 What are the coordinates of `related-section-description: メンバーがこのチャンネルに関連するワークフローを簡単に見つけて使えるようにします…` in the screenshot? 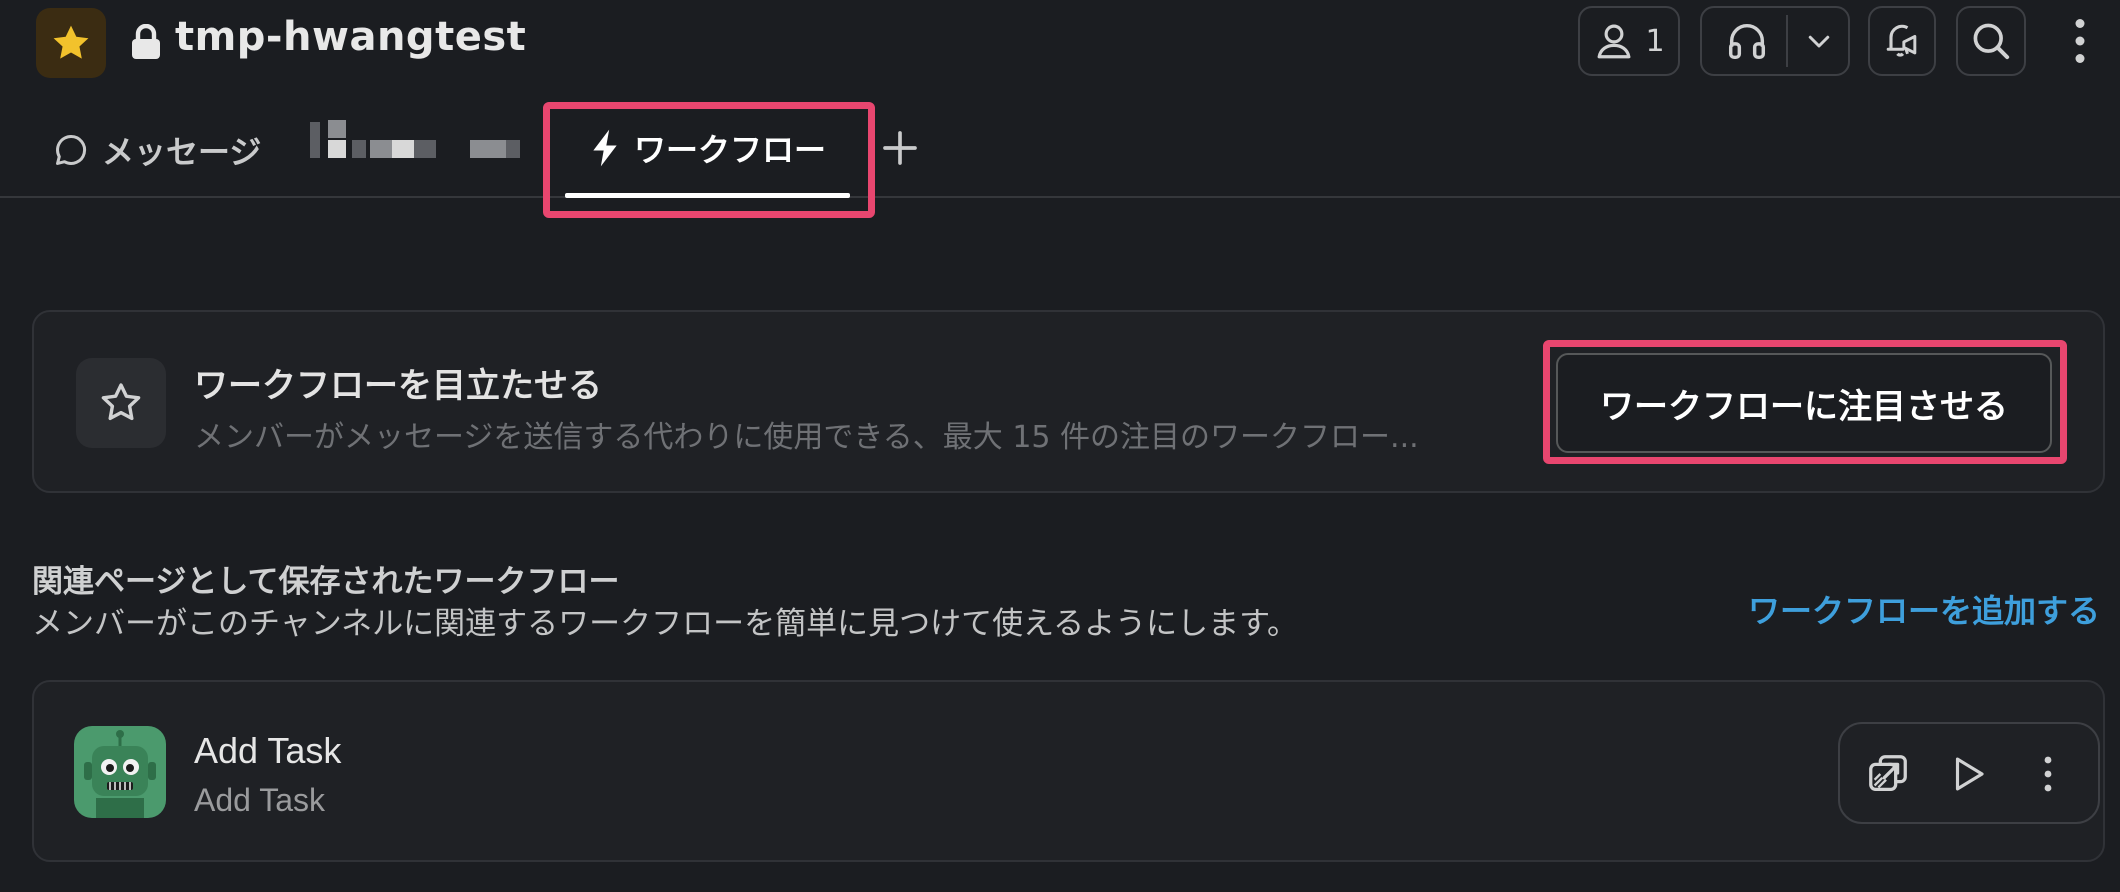 It's located at (665, 624).